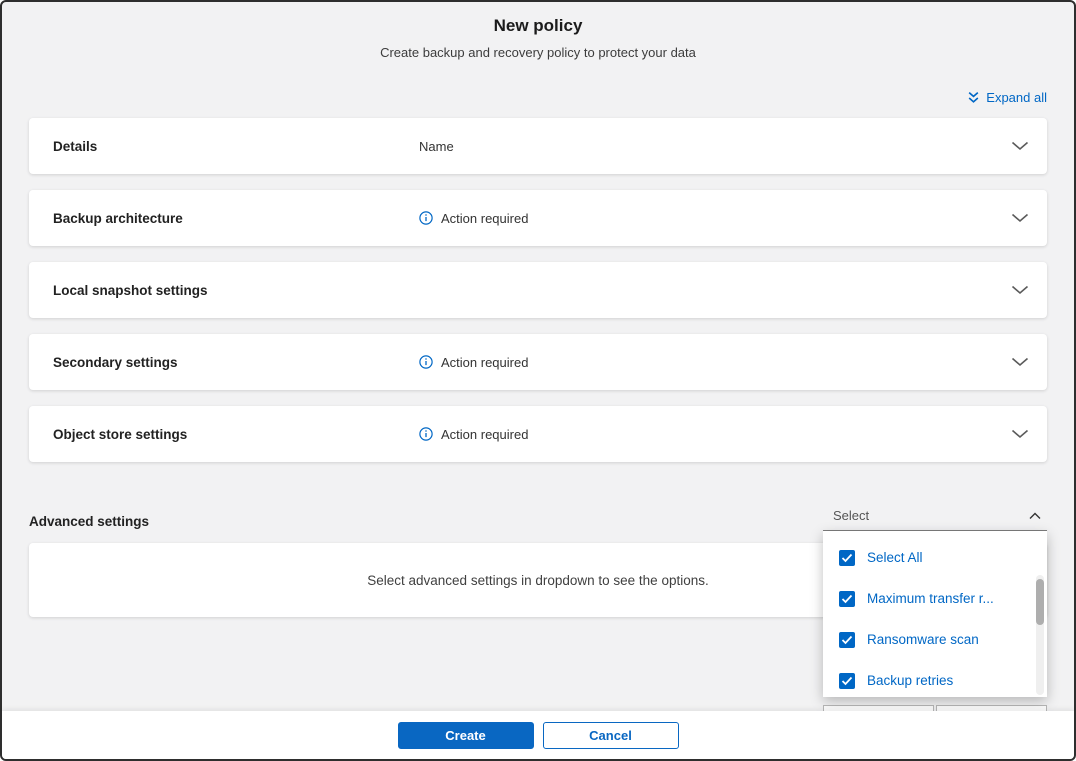  Describe the element at coordinates (120, 434) in the screenshot. I see `section-object-store-title: Object store settings` at that location.